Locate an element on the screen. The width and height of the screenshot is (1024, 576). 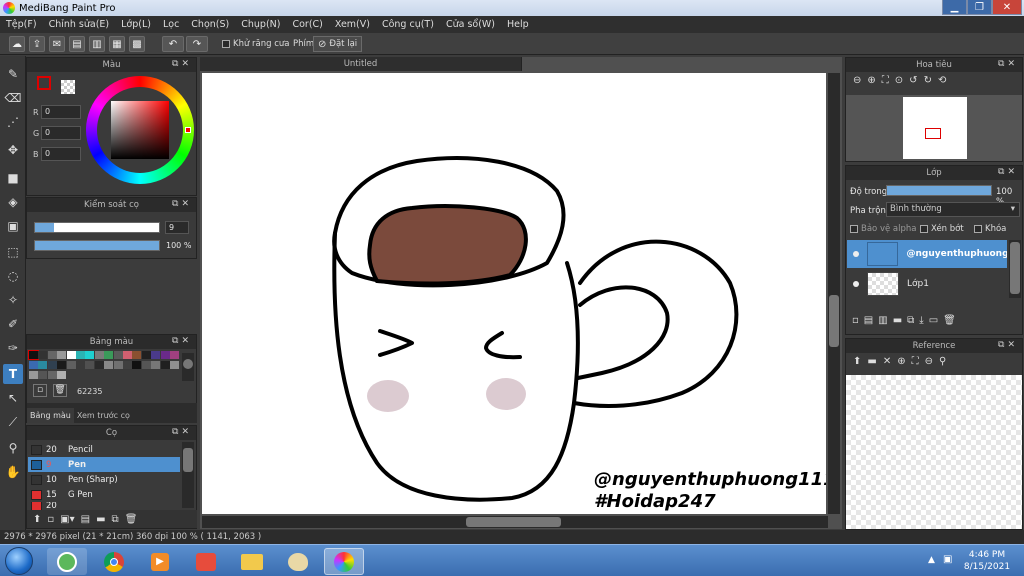
g-value-field: 0 is located at coordinates (61, 133).